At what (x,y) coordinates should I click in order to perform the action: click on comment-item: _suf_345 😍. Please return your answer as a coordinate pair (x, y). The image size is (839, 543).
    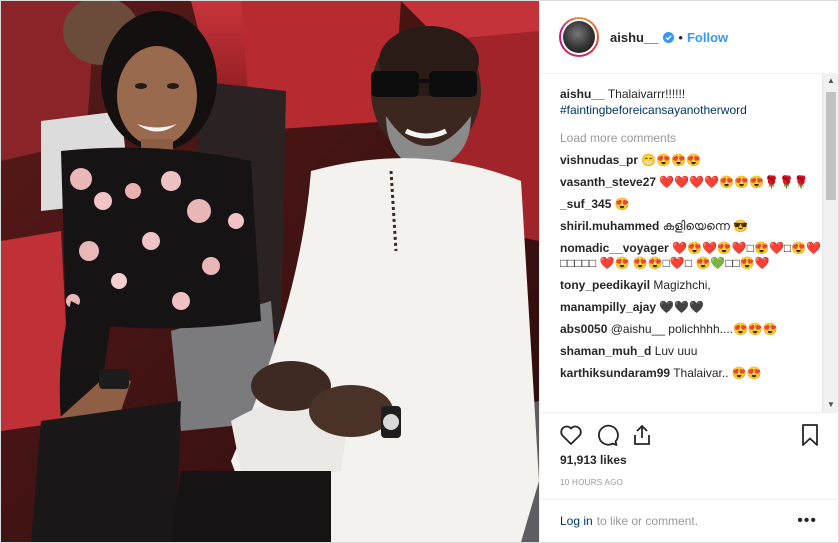
    Looking at the image, I should click on (692, 204).